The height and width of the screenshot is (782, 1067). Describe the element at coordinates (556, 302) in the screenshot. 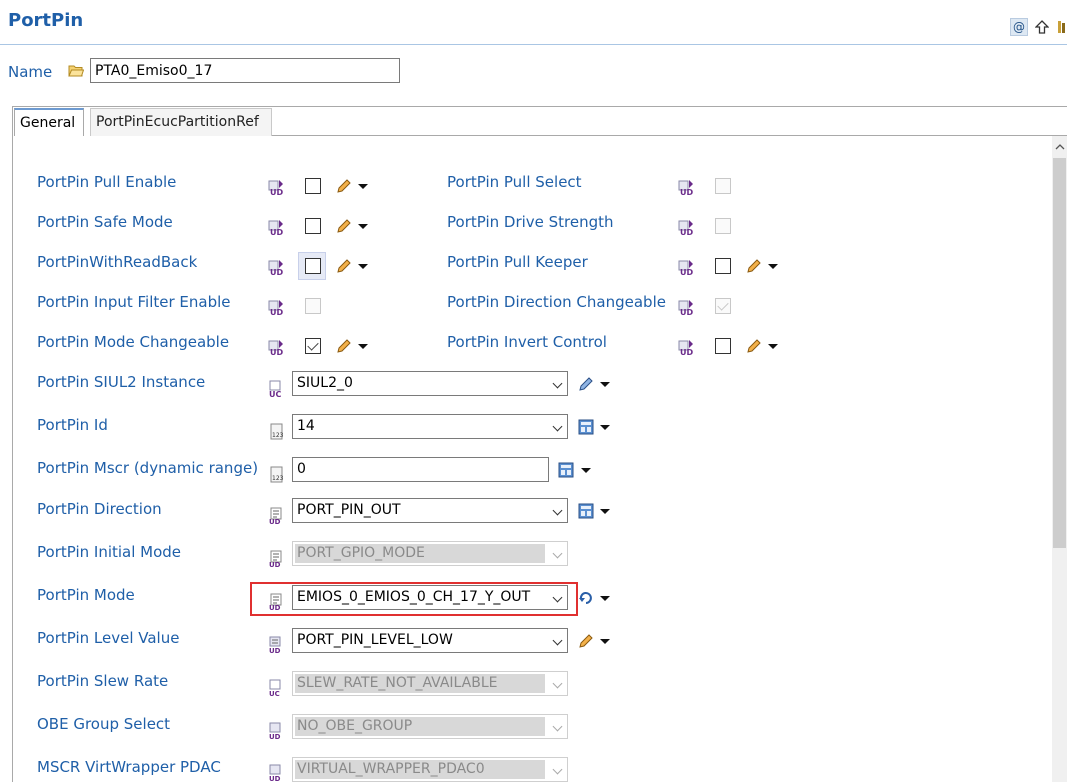

I see `portpin-direction-changeable-label: PortPin Direction Changeable` at that location.